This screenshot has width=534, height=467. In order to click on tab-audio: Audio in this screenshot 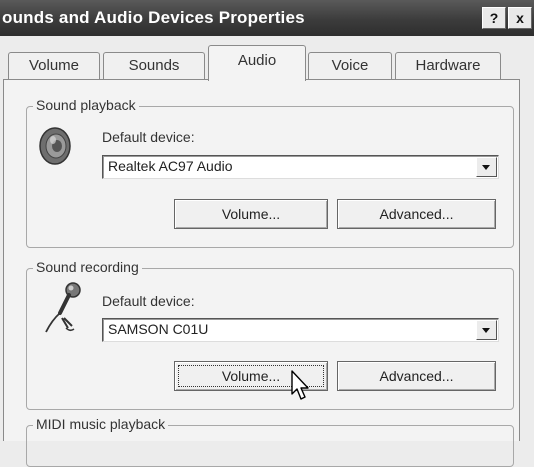, I will do `click(257, 63)`.